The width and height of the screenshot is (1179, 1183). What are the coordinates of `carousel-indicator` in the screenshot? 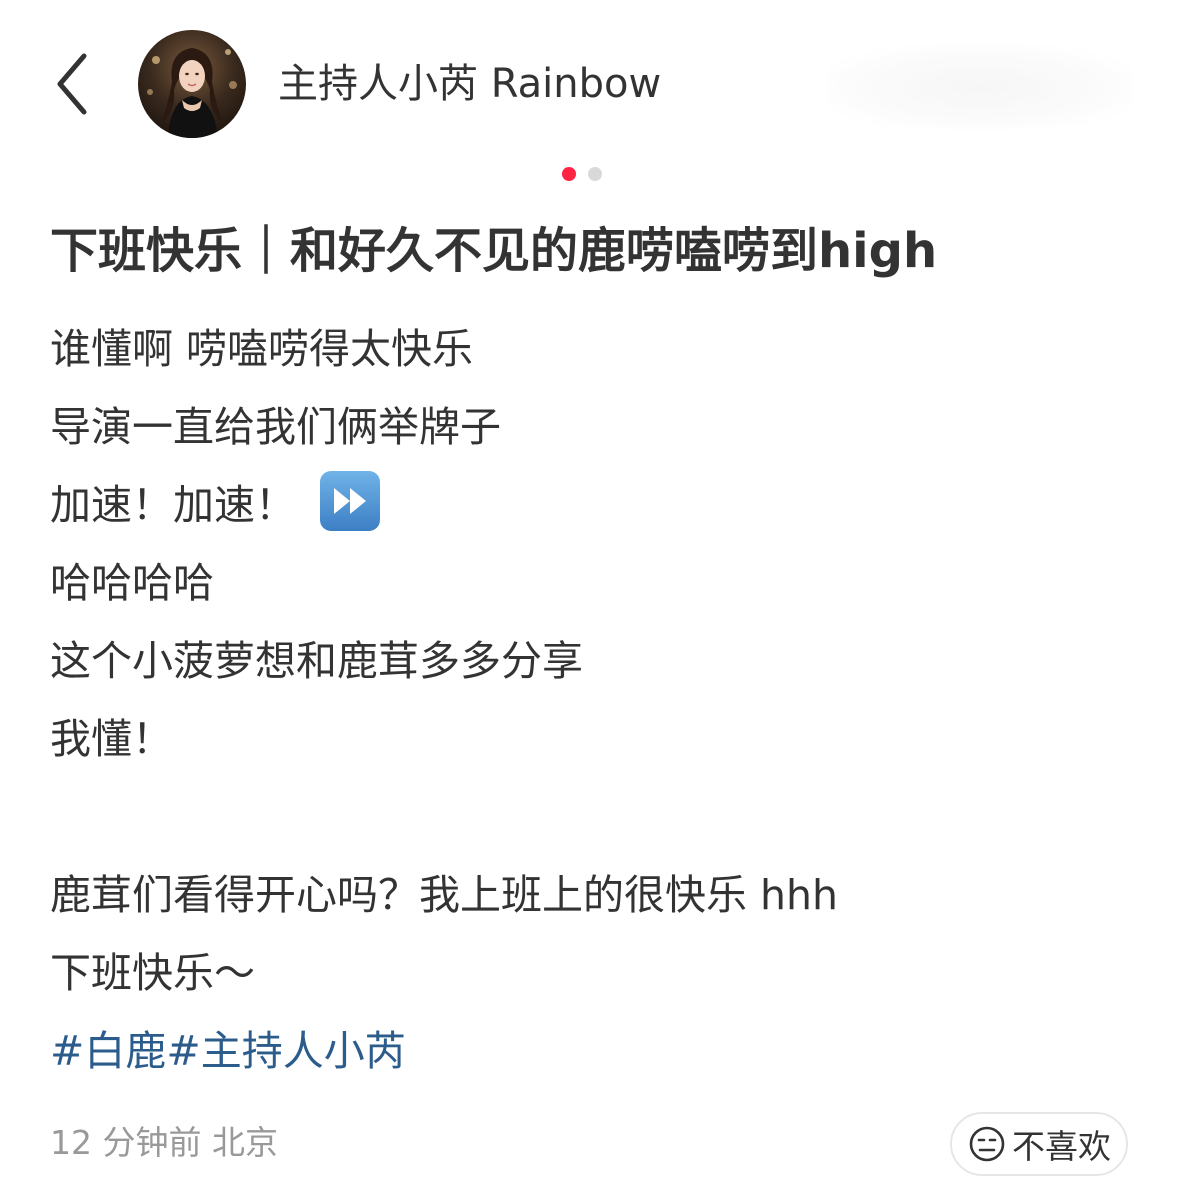 It's located at (582, 174).